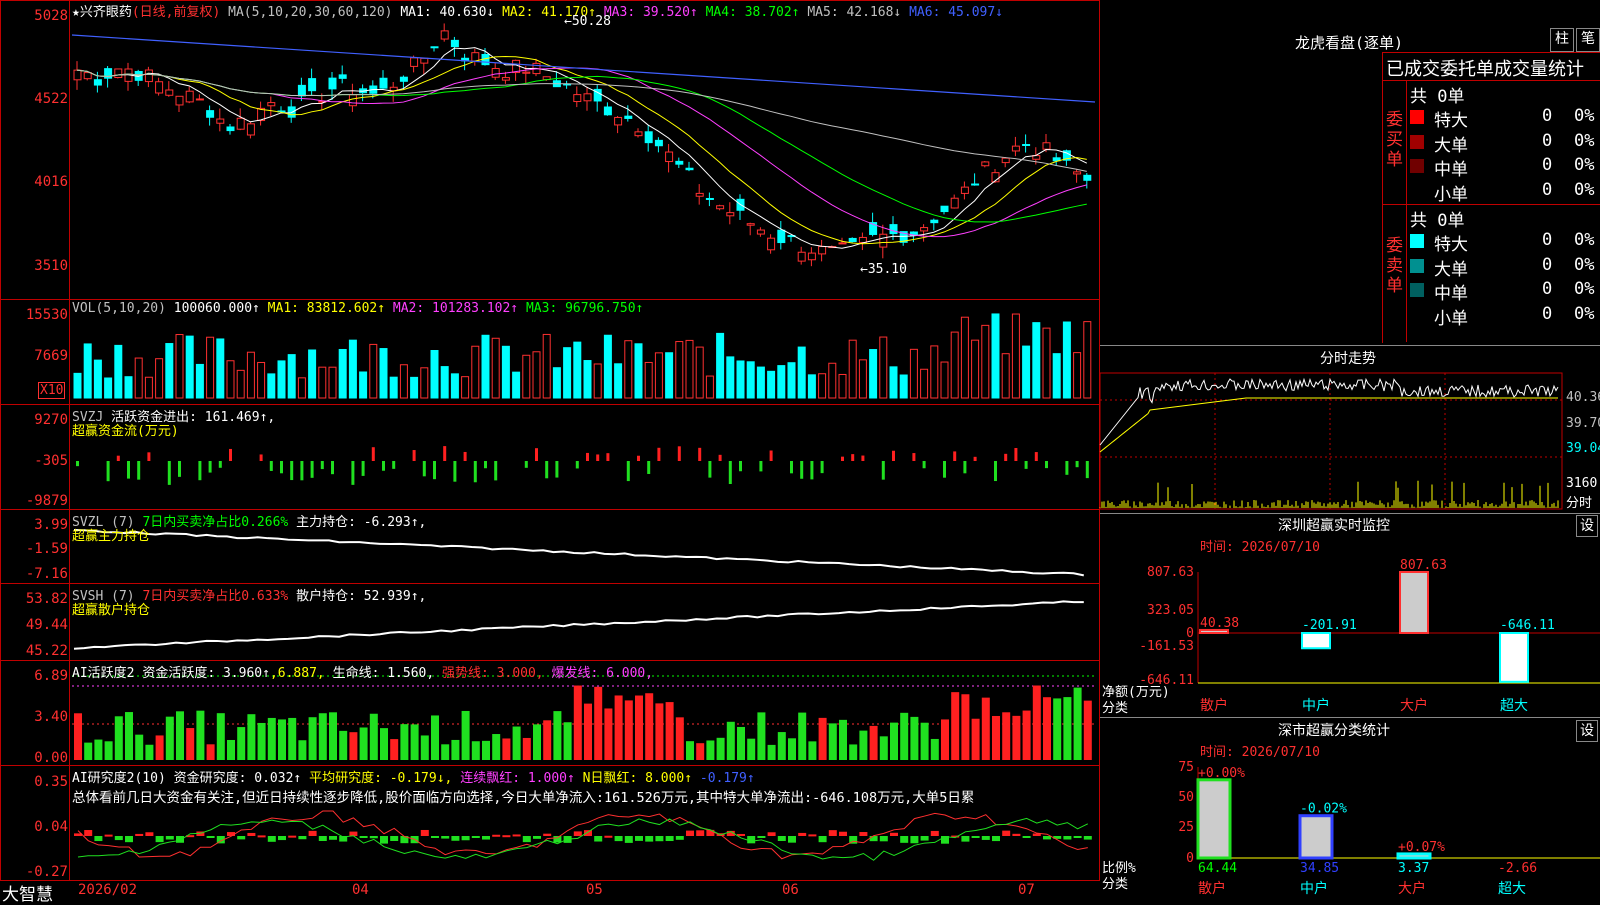  I want to click on classify-settings-button: 设, so click(1587, 731).